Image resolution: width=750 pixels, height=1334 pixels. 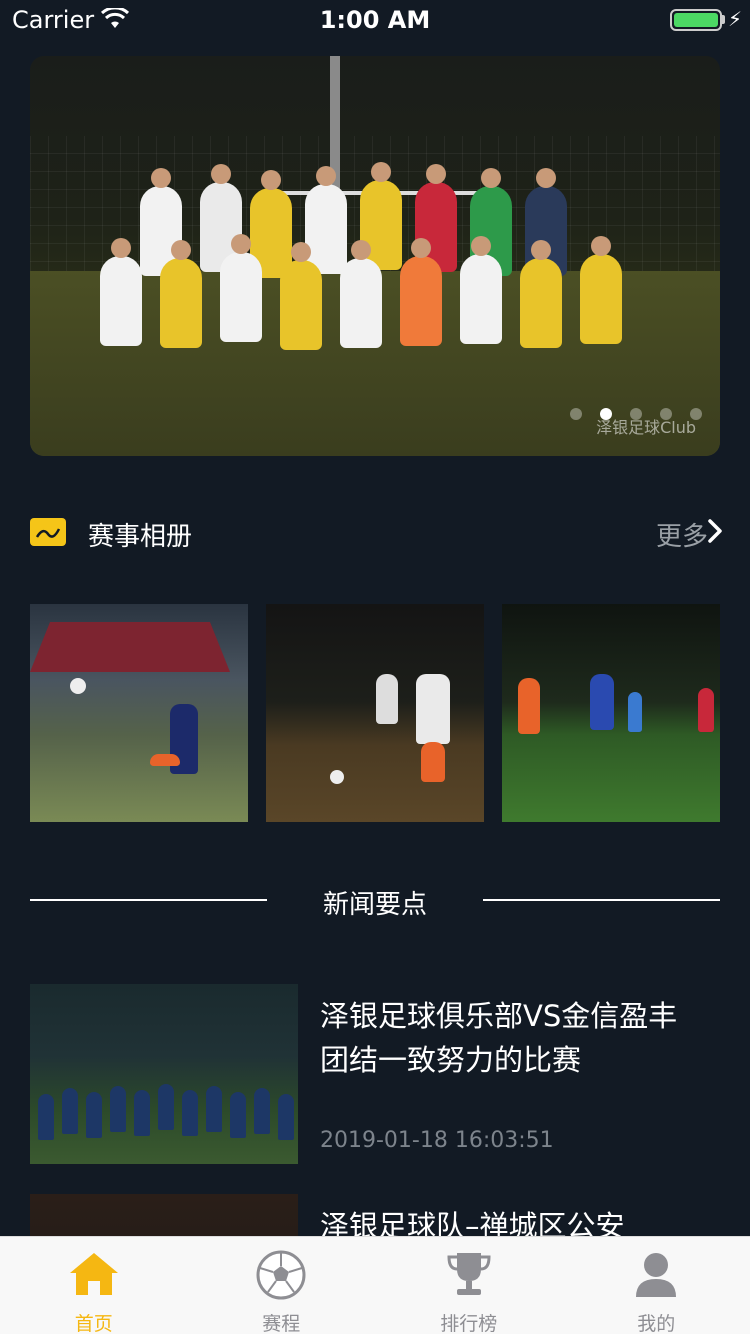 What do you see at coordinates (735, 19) in the screenshot?
I see `charging-icon: ⚡` at bounding box center [735, 19].